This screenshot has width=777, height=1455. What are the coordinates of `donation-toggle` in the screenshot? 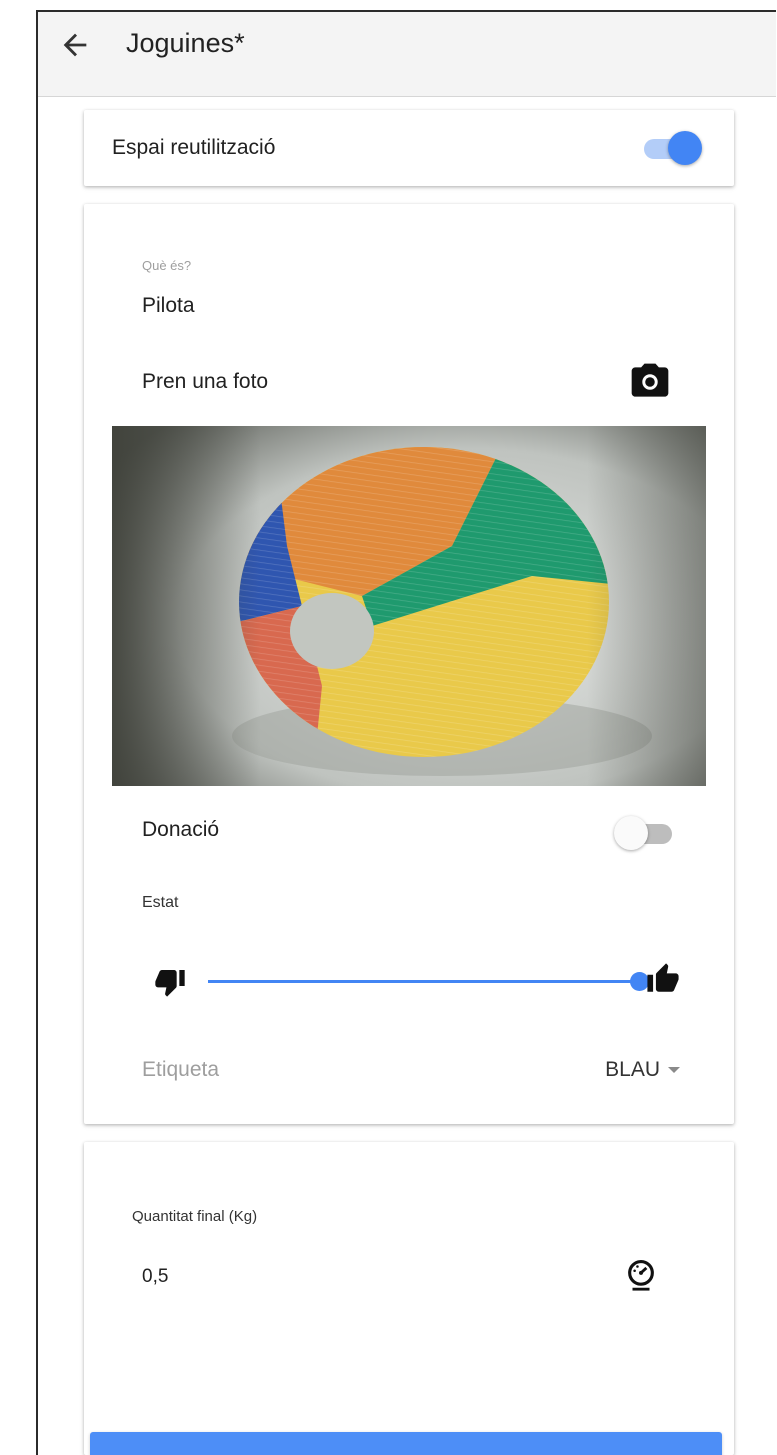 It's located at (645, 834).